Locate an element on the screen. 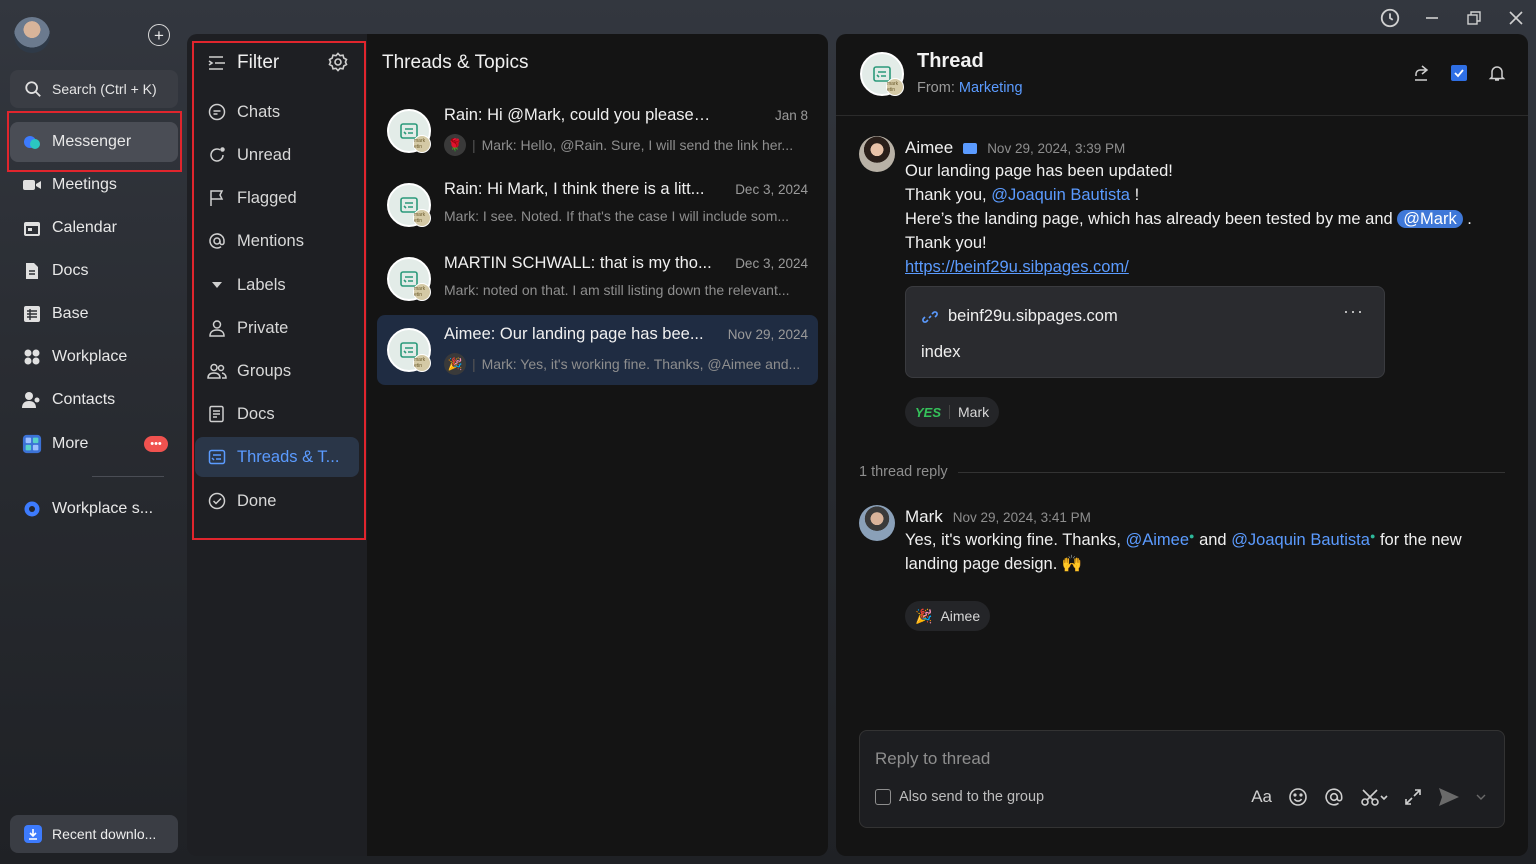 The image size is (1536, 864). filter-item-mentions: Mentions is located at coordinates (277, 241).